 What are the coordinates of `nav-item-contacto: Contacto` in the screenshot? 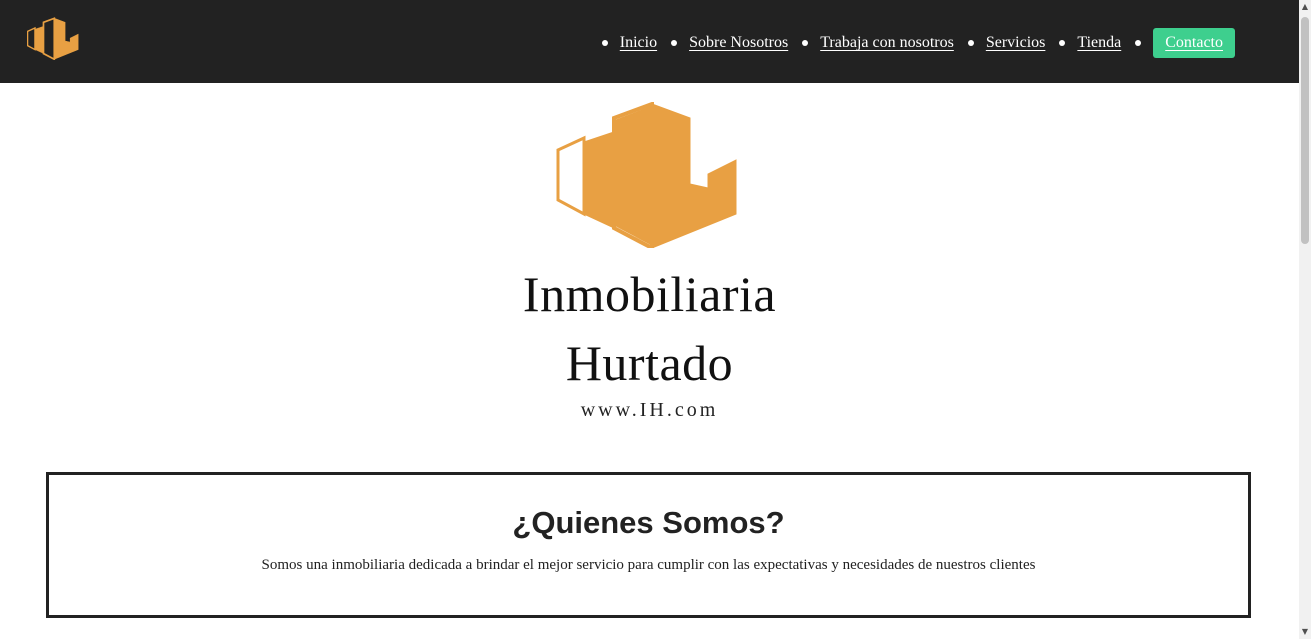 It's located at (1185, 43).